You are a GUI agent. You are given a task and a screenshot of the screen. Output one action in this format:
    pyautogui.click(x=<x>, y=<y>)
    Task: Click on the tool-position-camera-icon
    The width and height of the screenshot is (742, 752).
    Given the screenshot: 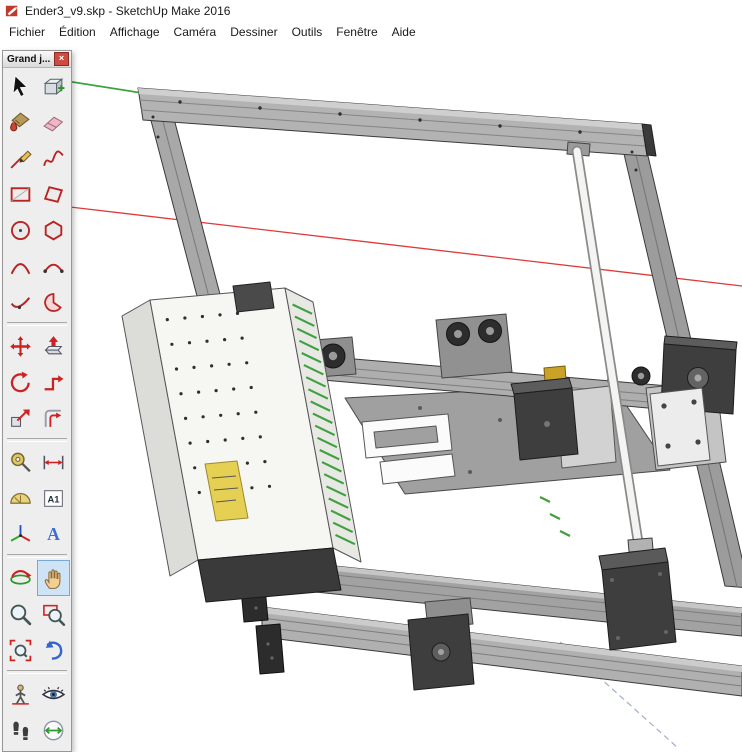 What is the action you would take?
    pyautogui.click(x=20, y=694)
    